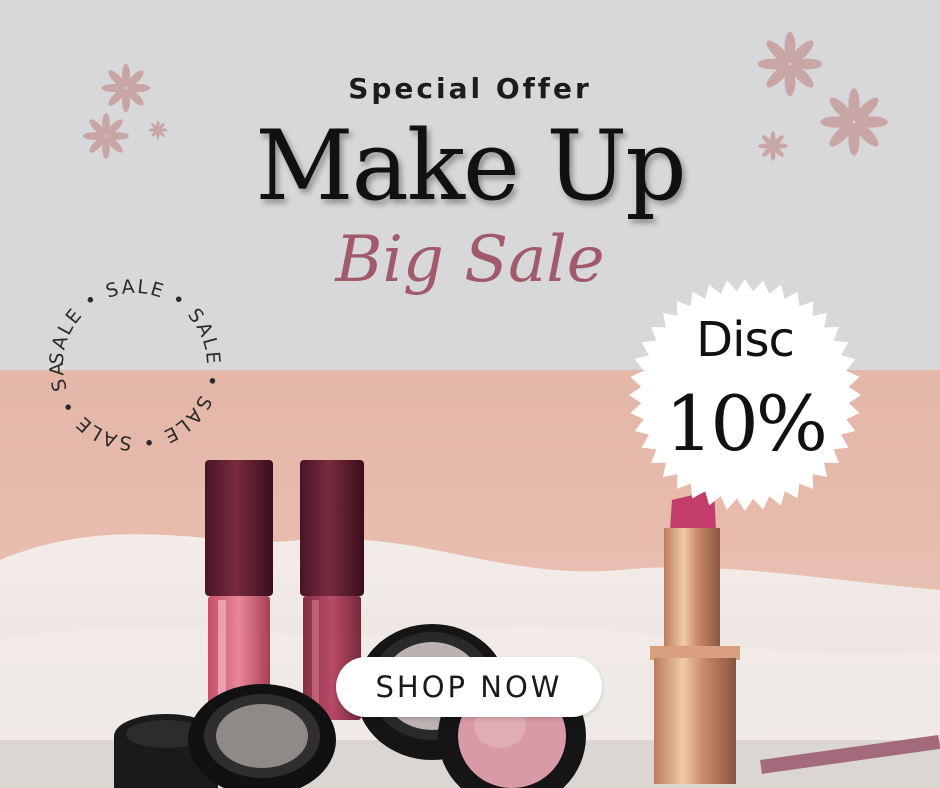 The image size is (940, 788). Describe the element at coordinates (746, 423) in the screenshot. I see `discount-value: 10%` at that location.